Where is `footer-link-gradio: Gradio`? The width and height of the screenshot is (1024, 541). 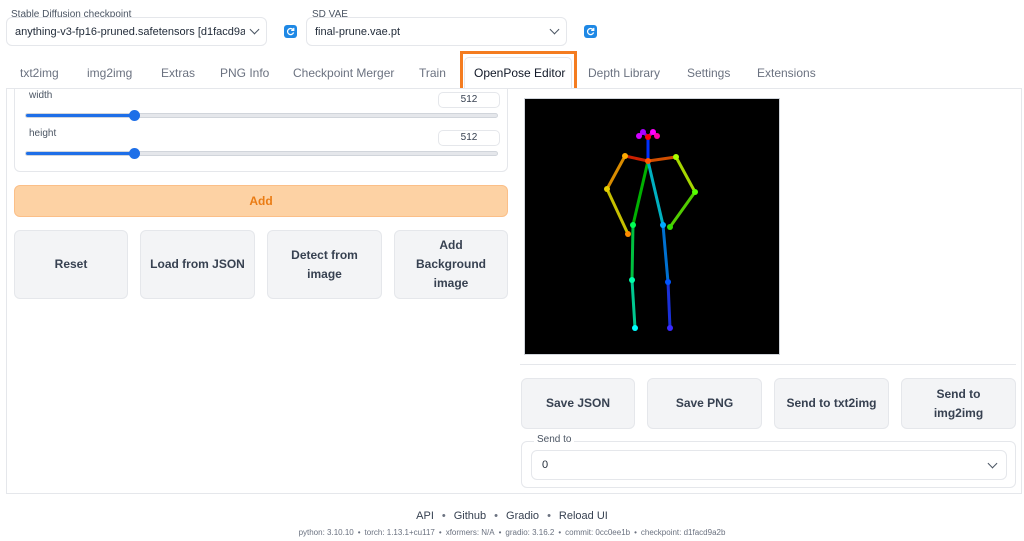 footer-link-gradio: Gradio is located at coordinates (522, 516).